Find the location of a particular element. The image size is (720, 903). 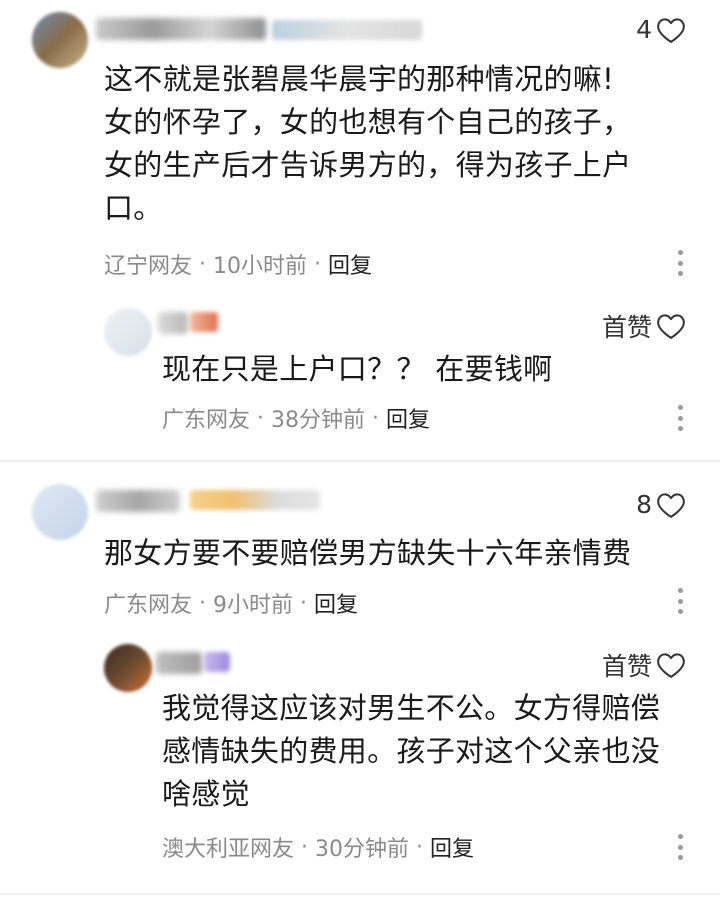

comment-meta: 辽宁网友 · 10小时前 · 回复 is located at coordinates (238, 264).